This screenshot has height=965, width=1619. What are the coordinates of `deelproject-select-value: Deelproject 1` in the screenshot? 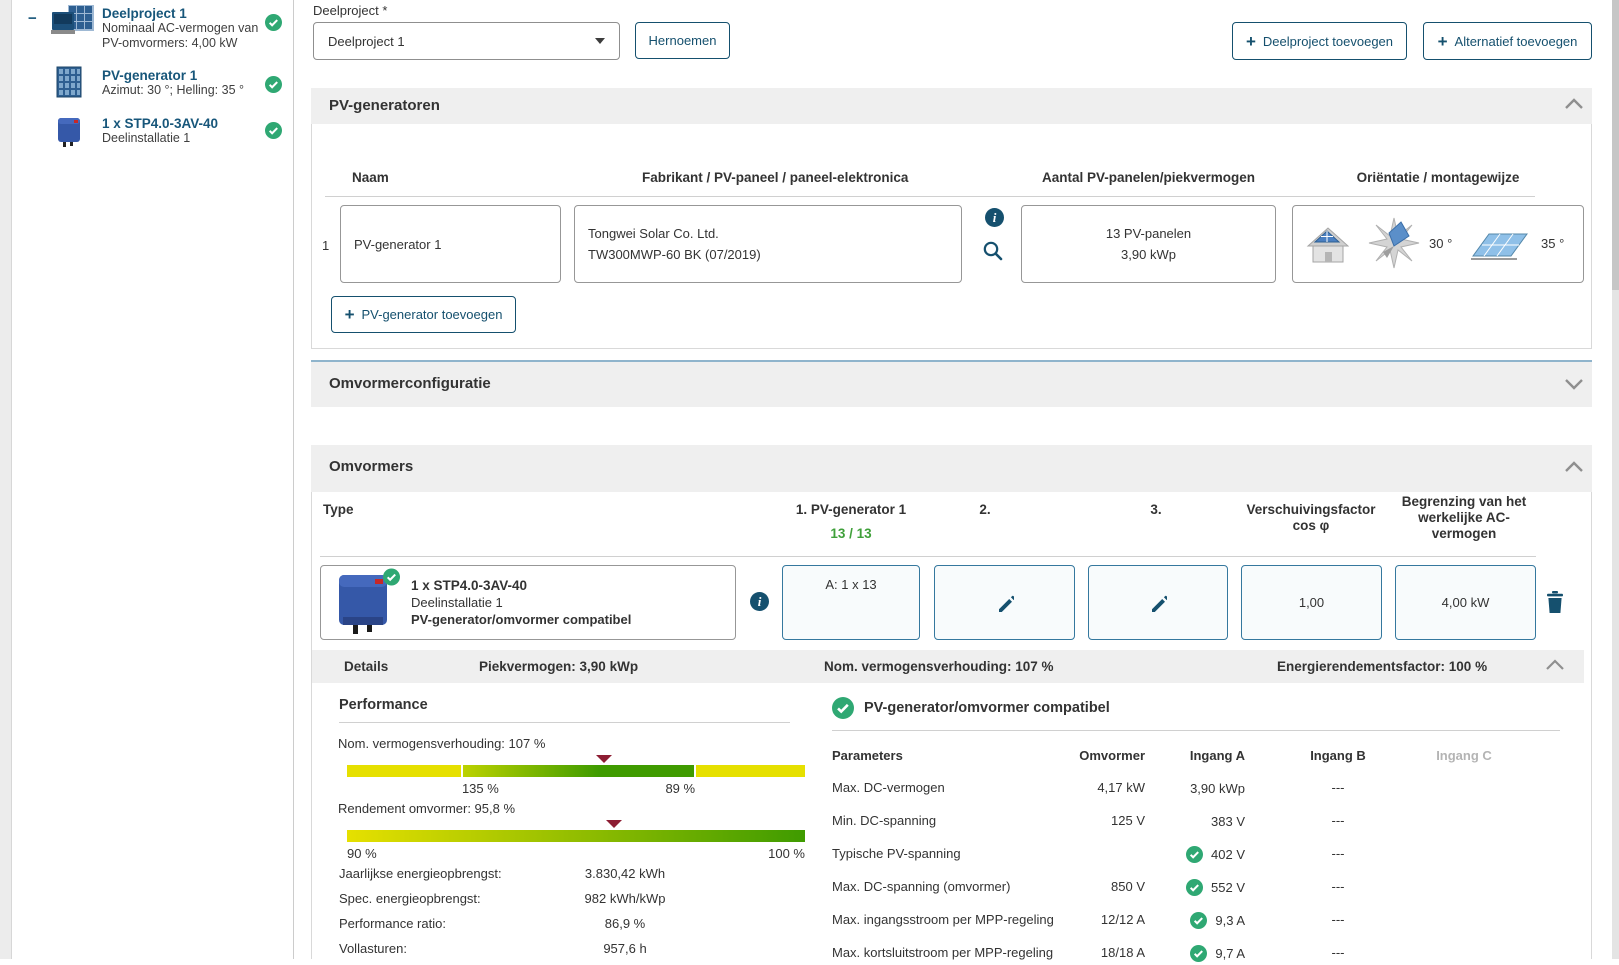 It's located at (366, 41).